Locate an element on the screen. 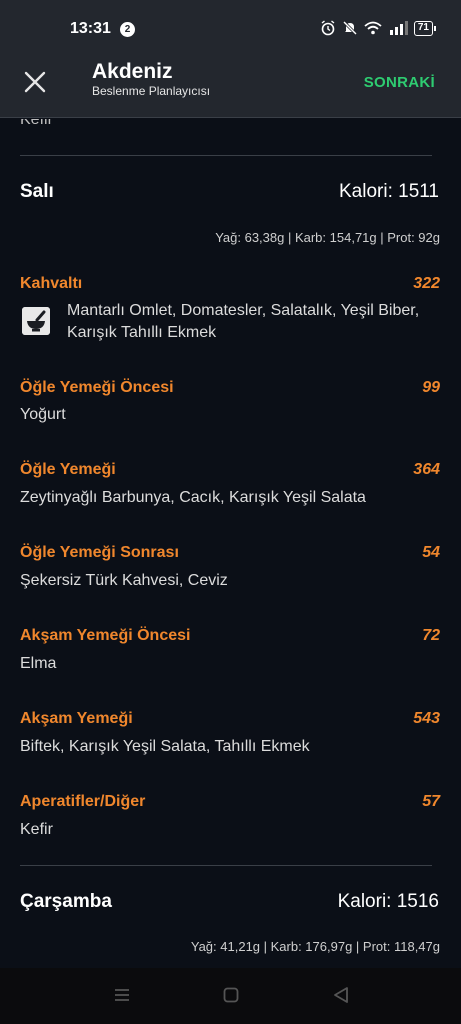 The image size is (461, 1024). day-calories: Kalori: 1511 is located at coordinates (389, 191).